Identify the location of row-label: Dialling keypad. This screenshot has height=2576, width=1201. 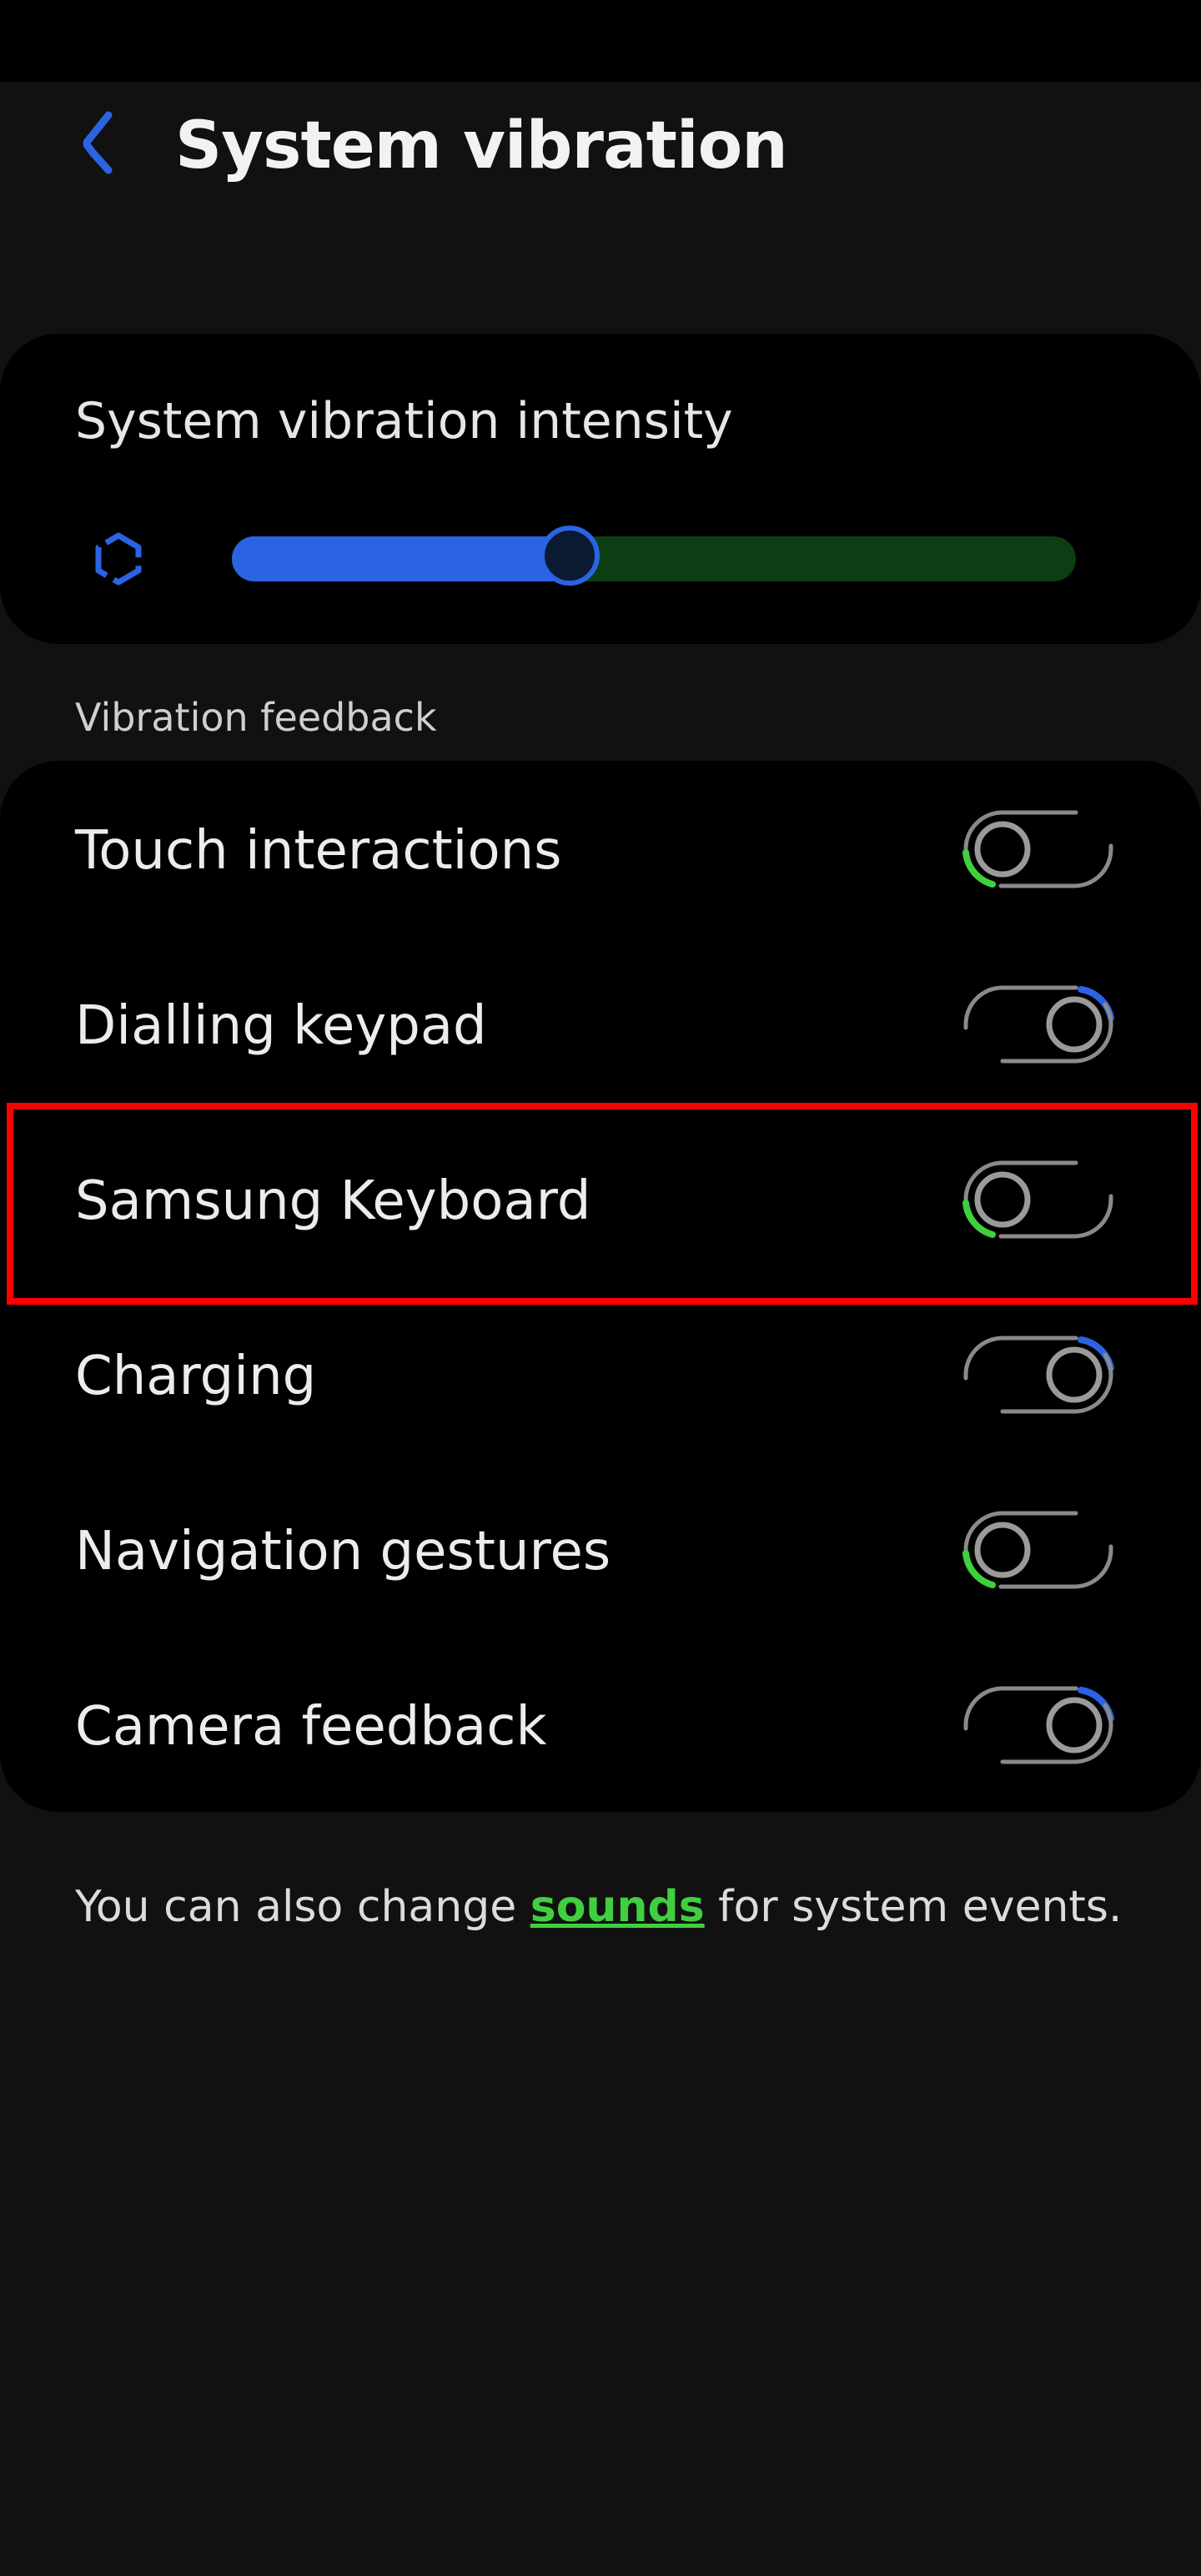
(281, 1026).